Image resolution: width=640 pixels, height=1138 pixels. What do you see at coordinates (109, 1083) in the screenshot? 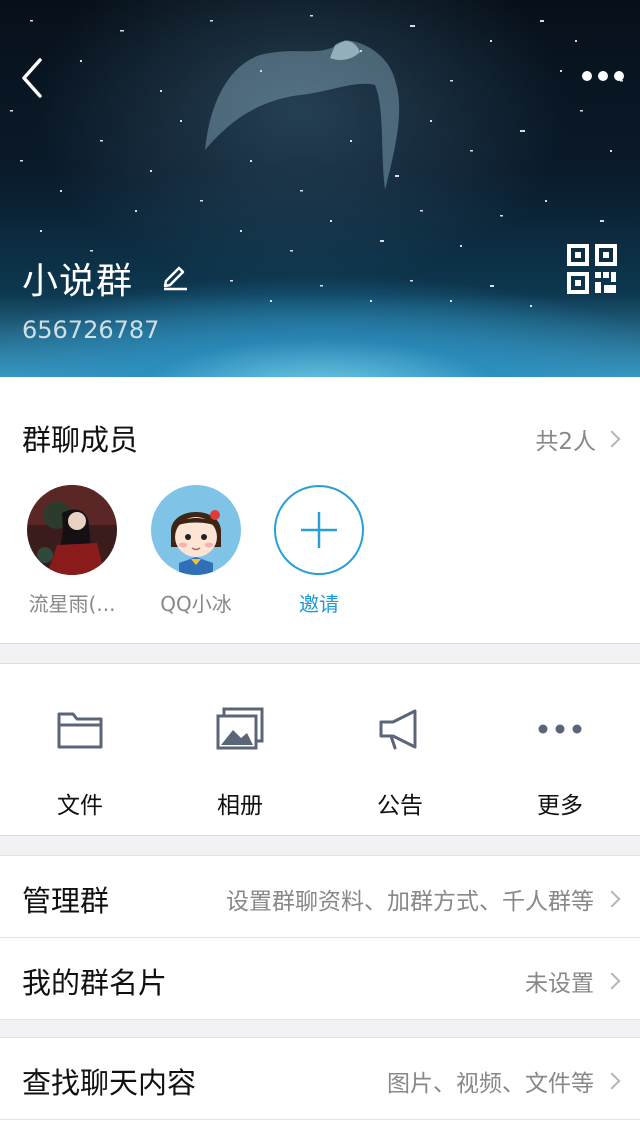
I see `row-label: 查找聊天内容` at bounding box center [109, 1083].